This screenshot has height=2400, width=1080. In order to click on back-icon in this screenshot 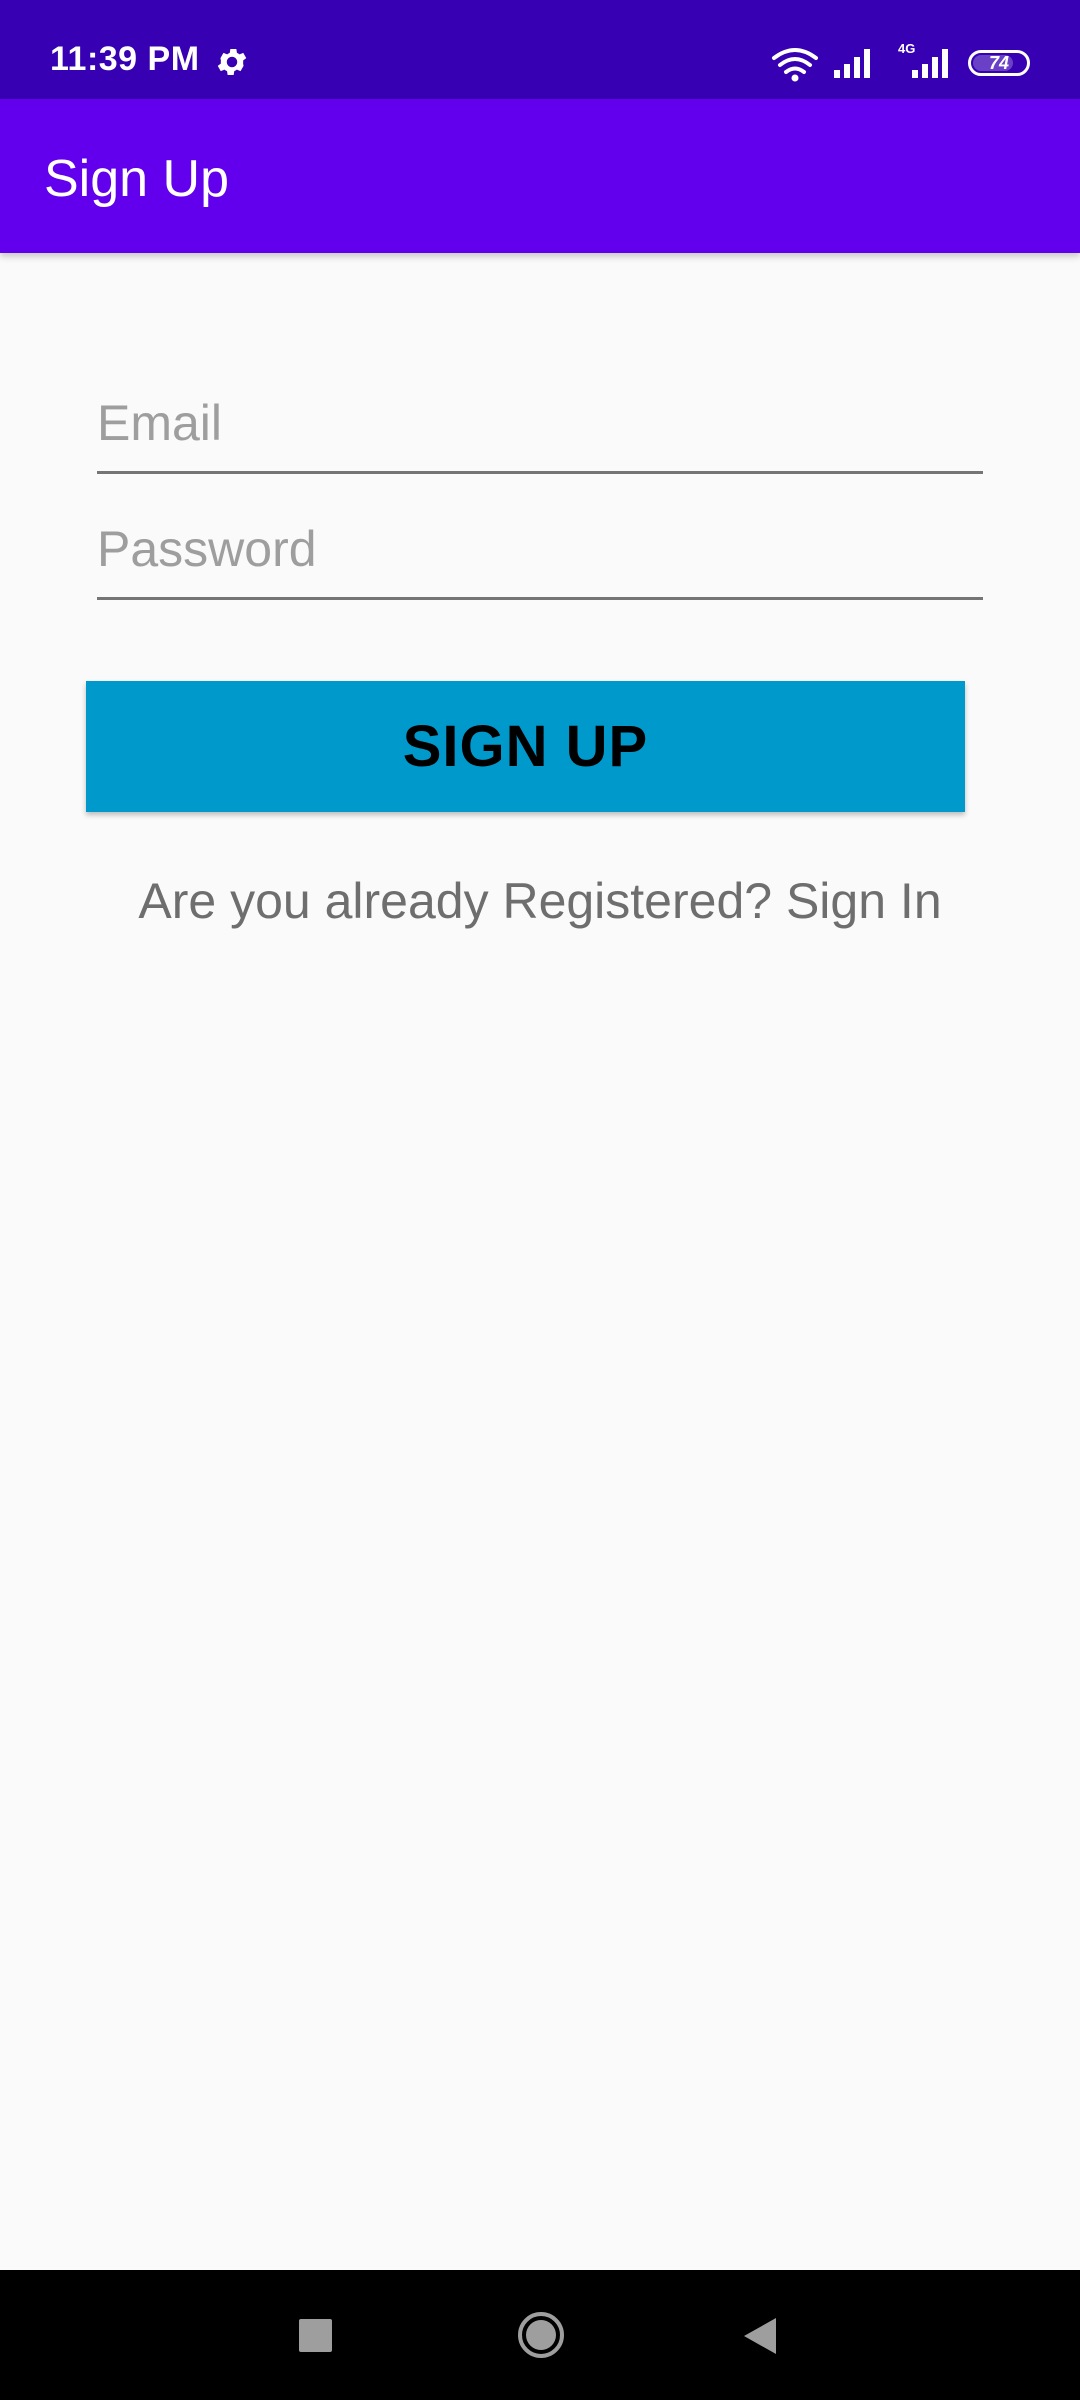, I will do `click(760, 2336)`.